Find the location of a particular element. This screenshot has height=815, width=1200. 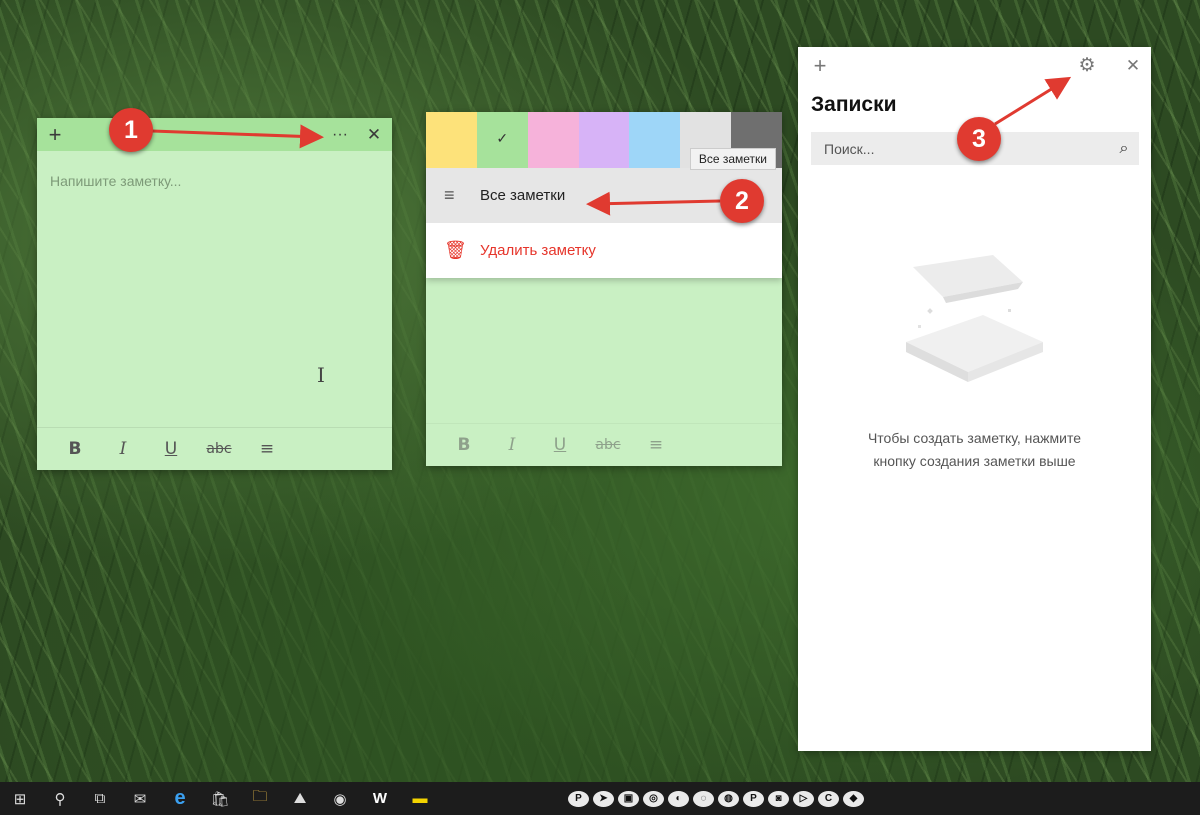

close-panel-button: ✕ is located at coordinates (1133, 65).